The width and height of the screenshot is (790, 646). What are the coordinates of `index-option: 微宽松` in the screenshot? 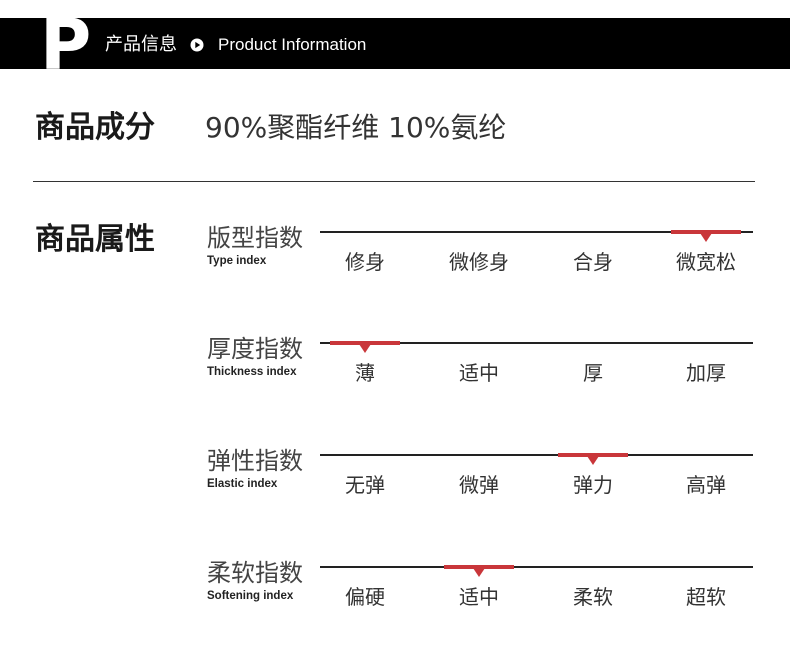 It's located at (706, 262).